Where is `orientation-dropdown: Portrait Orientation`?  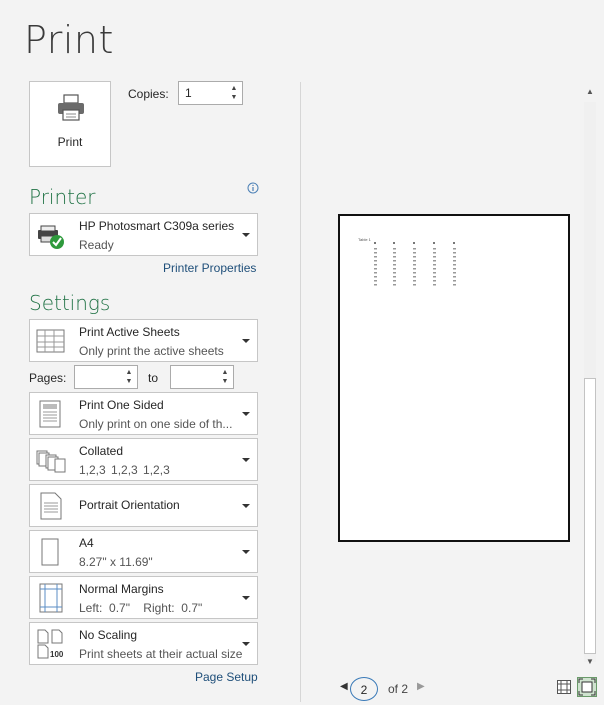 orientation-dropdown: Portrait Orientation is located at coordinates (143, 505).